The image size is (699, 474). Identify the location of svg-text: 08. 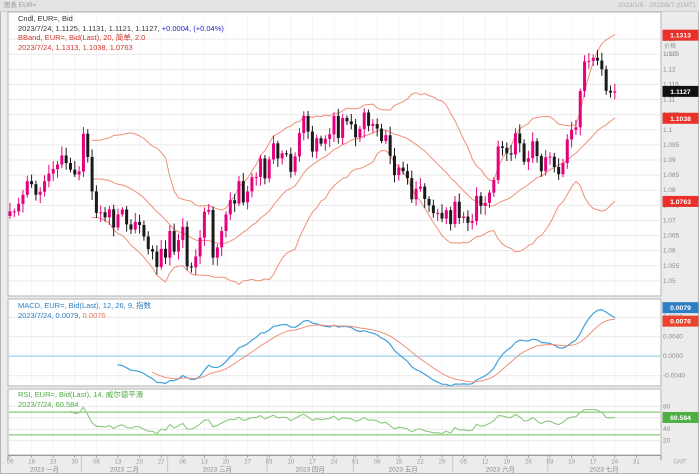
(377, 463).